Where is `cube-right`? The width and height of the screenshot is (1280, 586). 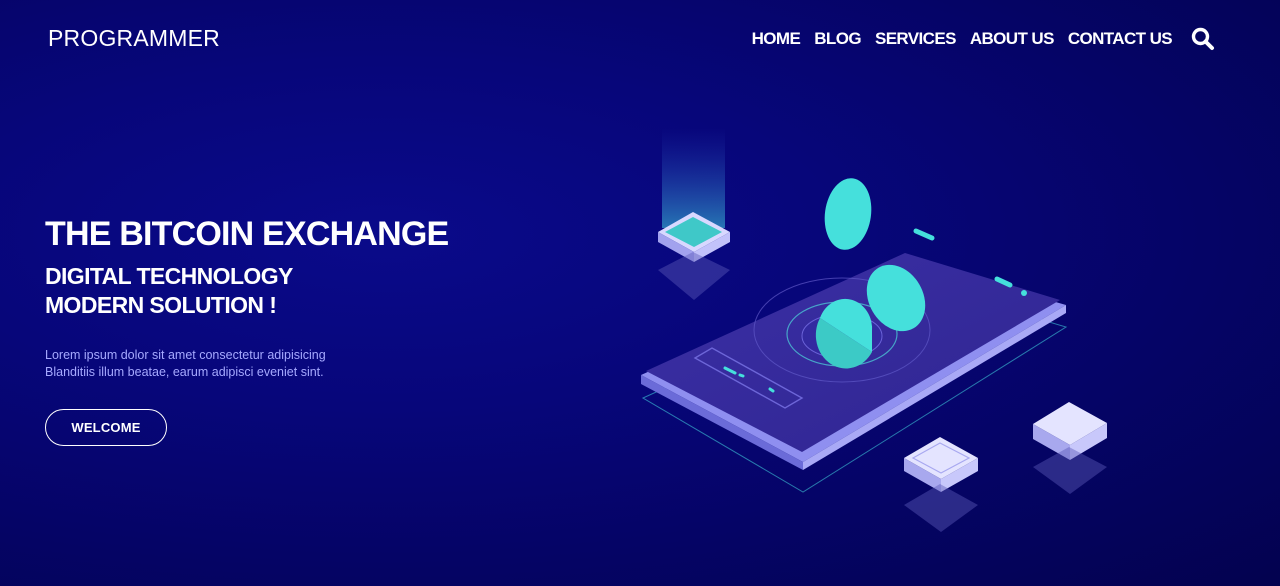
cube-right is located at coordinates (1070, 448).